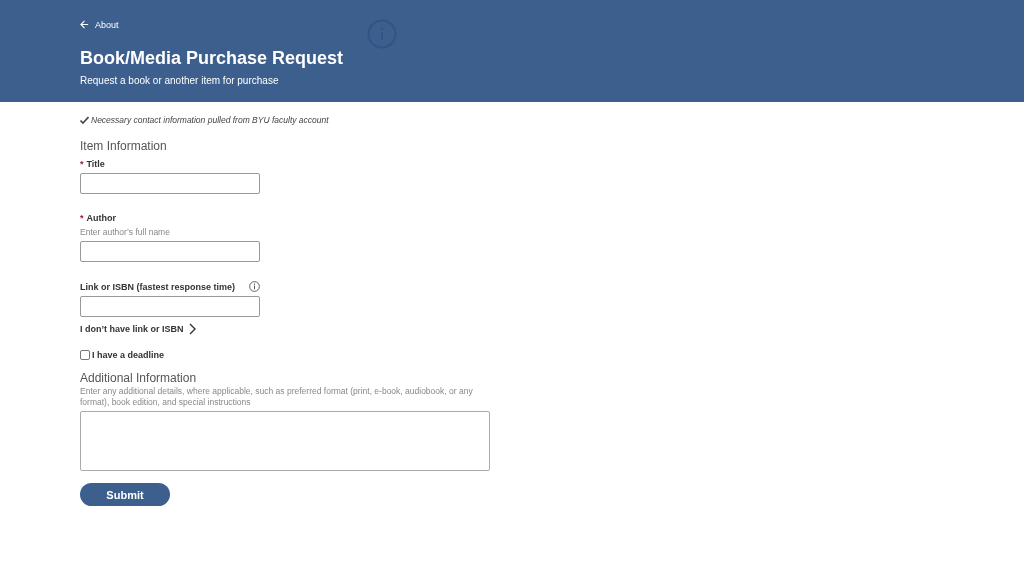 This screenshot has width=1024, height=576. I want to click on page-title: Book/Media Purchase Request, so click(212, 58).